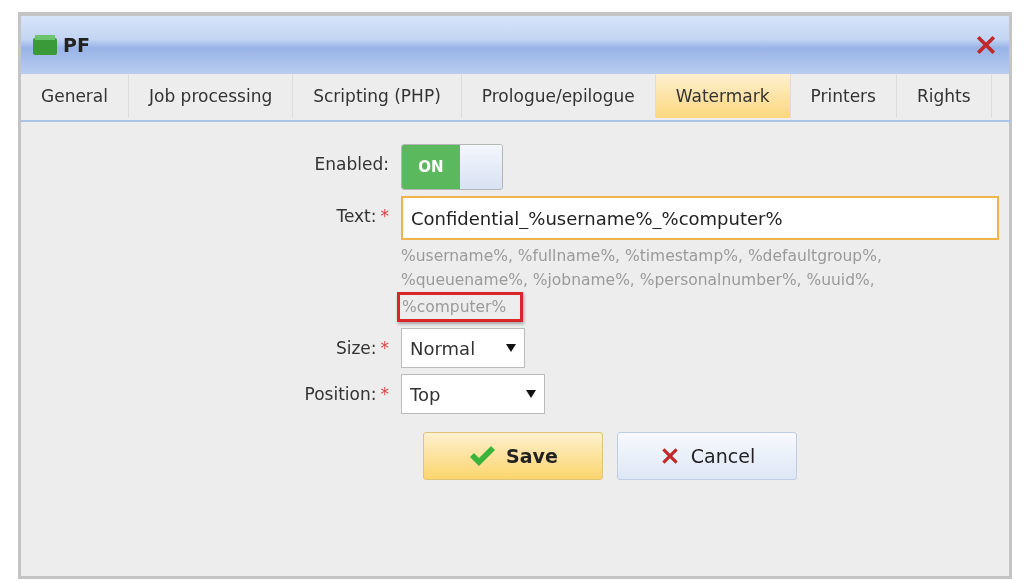  What do you see at coordinates (356, 348) in the screenshot?
I see `field-label: Size:` at bounding box center [356, 348].